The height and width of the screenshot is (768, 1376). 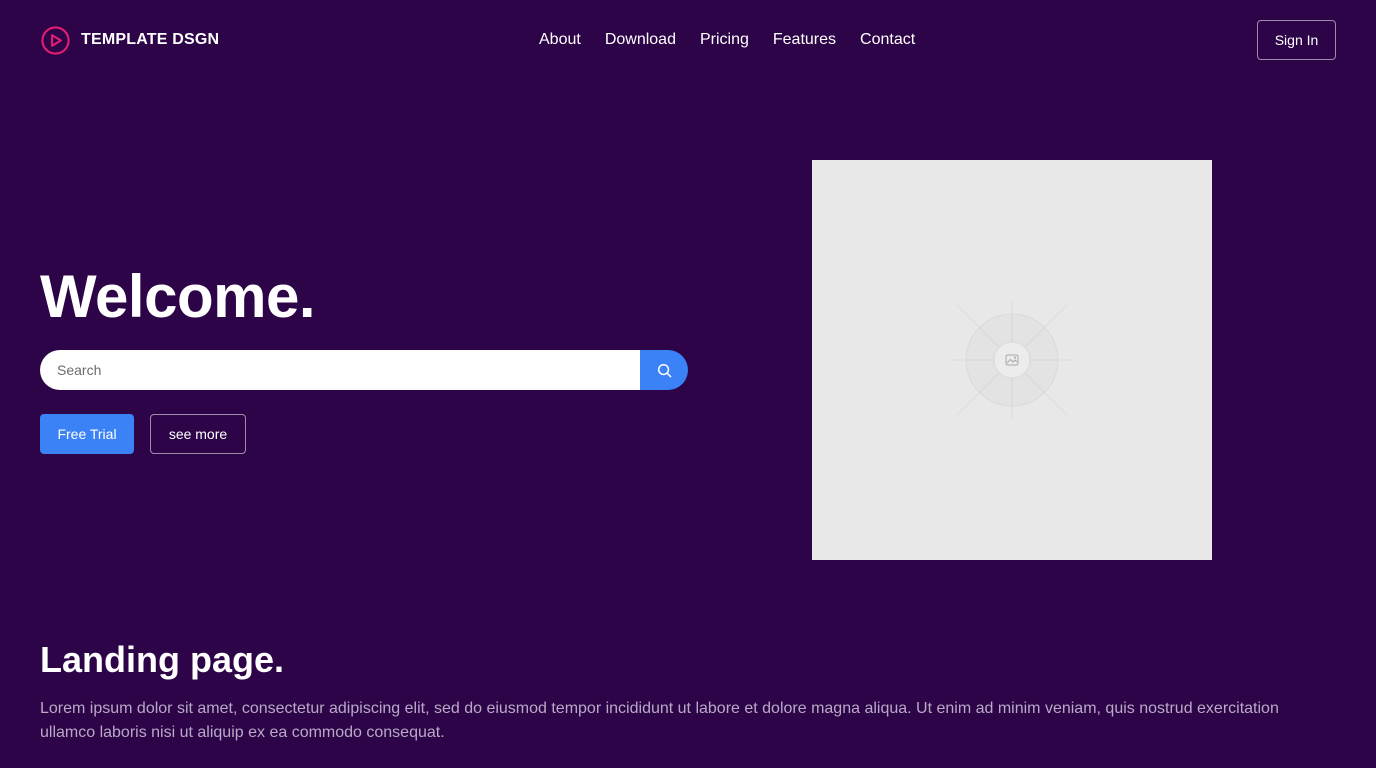 I want to click on brand-name: TEMPLATE DSGN, so click(x=150, y=39).